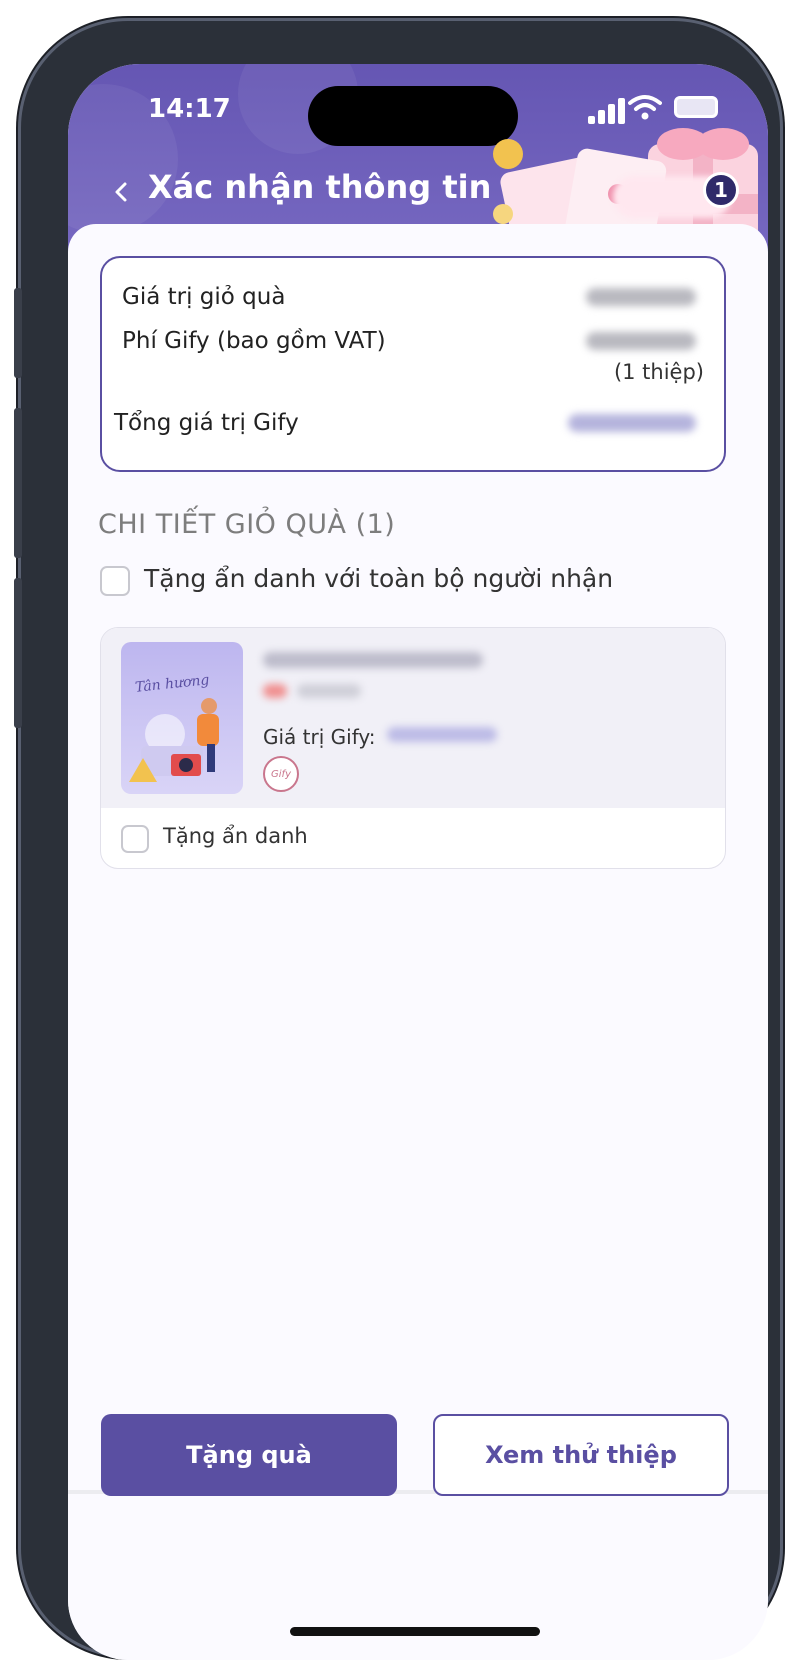 The height and width of the screenshot is (1665, 801). I want to click on gify-stamp-icon: Gify, so click(281, 774).